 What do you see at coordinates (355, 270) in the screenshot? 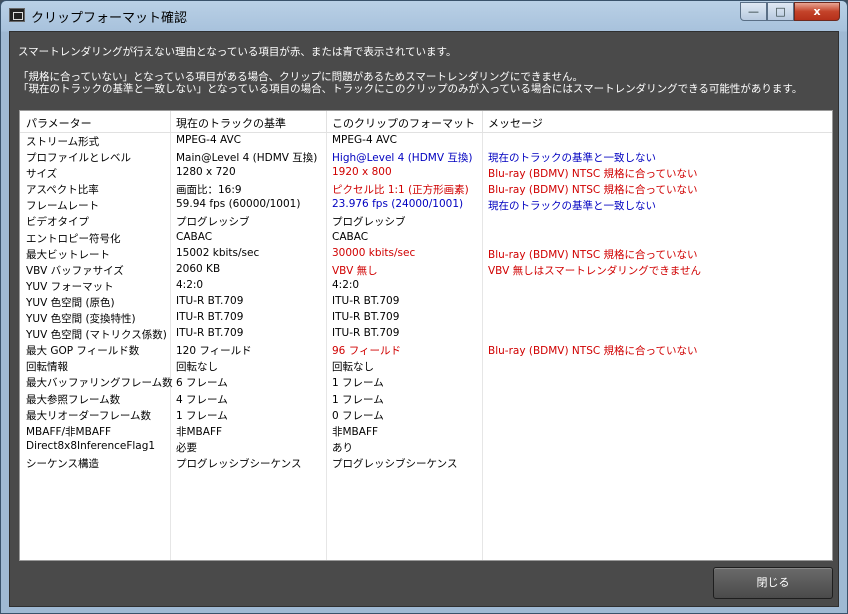
I see `clip-cell: VBV 無し` at bounding box center [355, 270].